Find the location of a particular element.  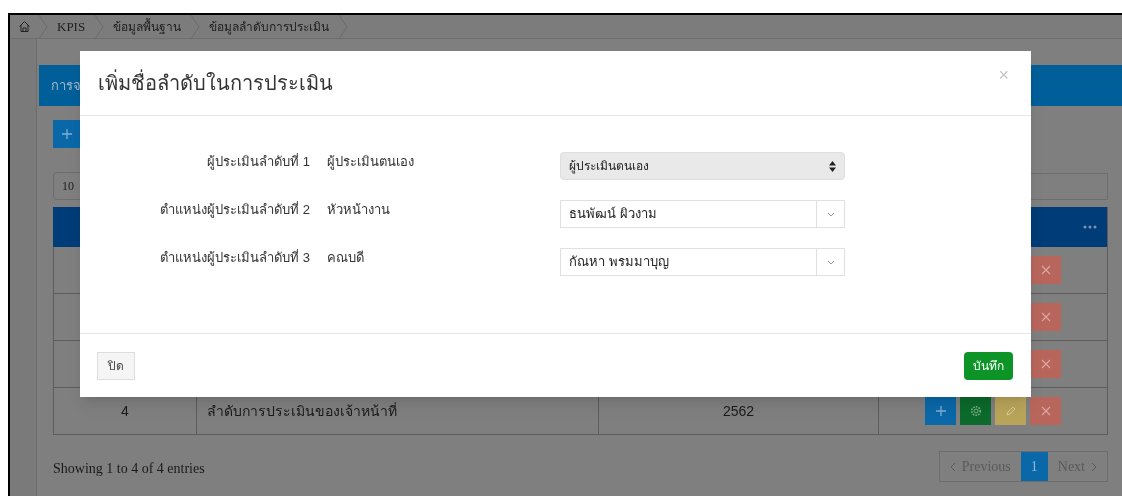

role-text: คณบดี is located at coordinates (346, 258).